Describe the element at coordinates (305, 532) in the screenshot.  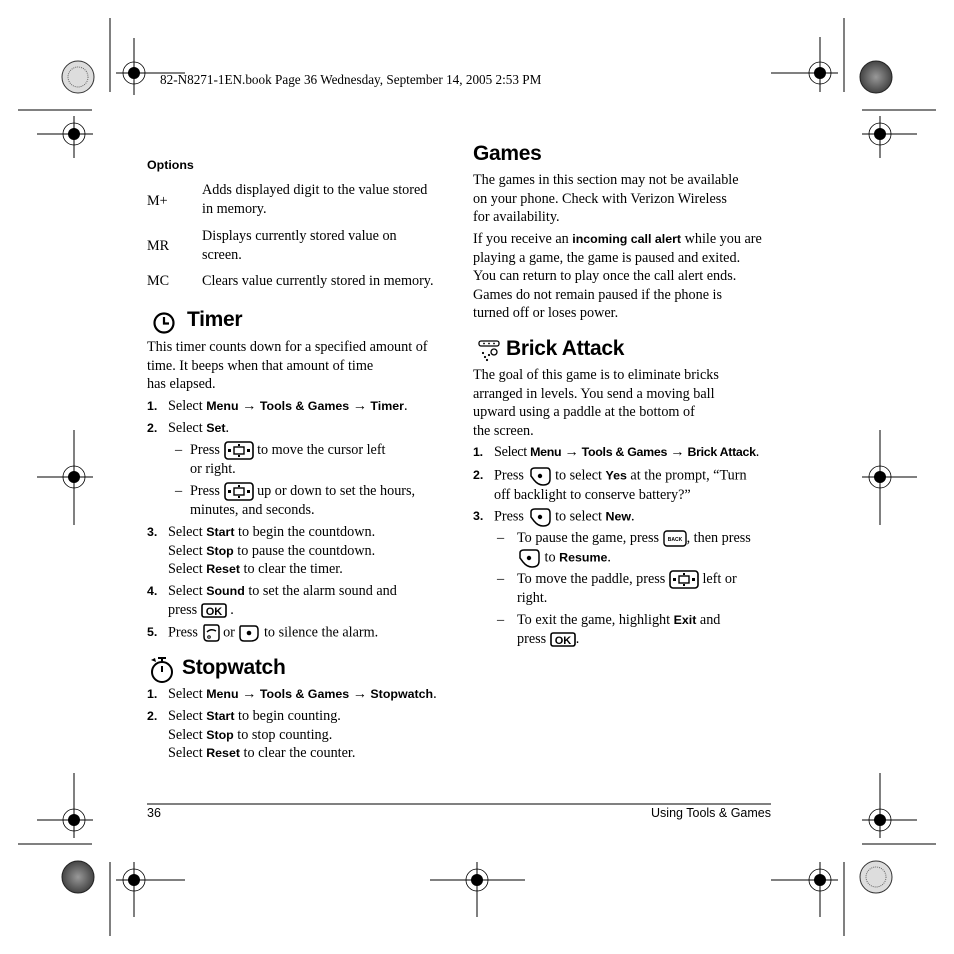
I see `text: to begin the countdown.` at that location.